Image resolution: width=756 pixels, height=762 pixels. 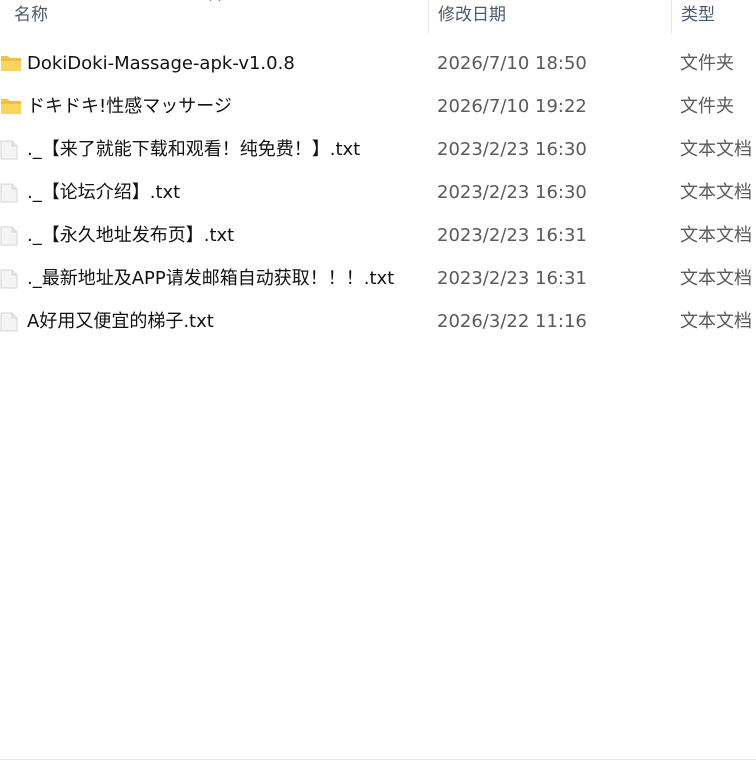 I want to click on file-date-modified: 2026/7/10 18:50, so click(x=512, y=63).